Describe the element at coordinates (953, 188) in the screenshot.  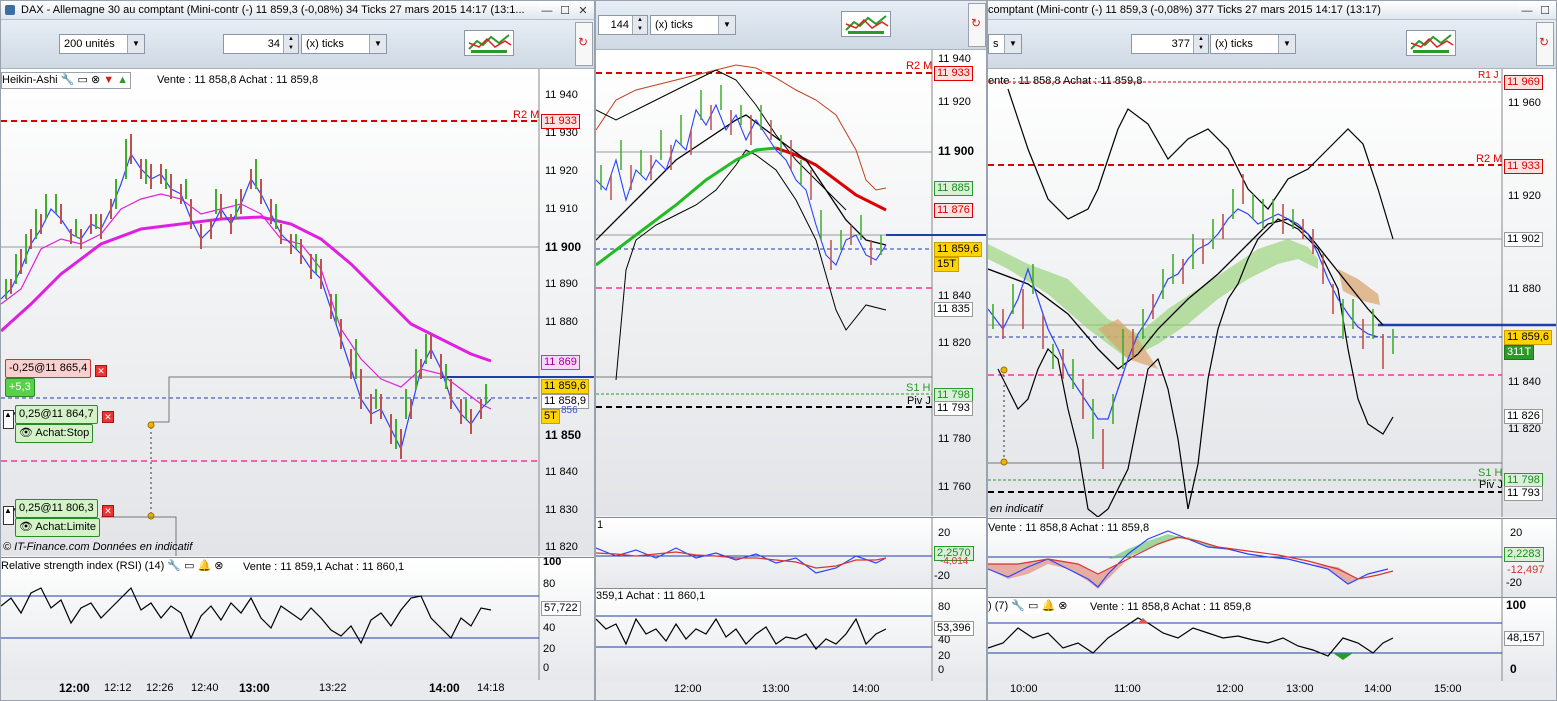
I see `green-price-box: 11 885` at that location.